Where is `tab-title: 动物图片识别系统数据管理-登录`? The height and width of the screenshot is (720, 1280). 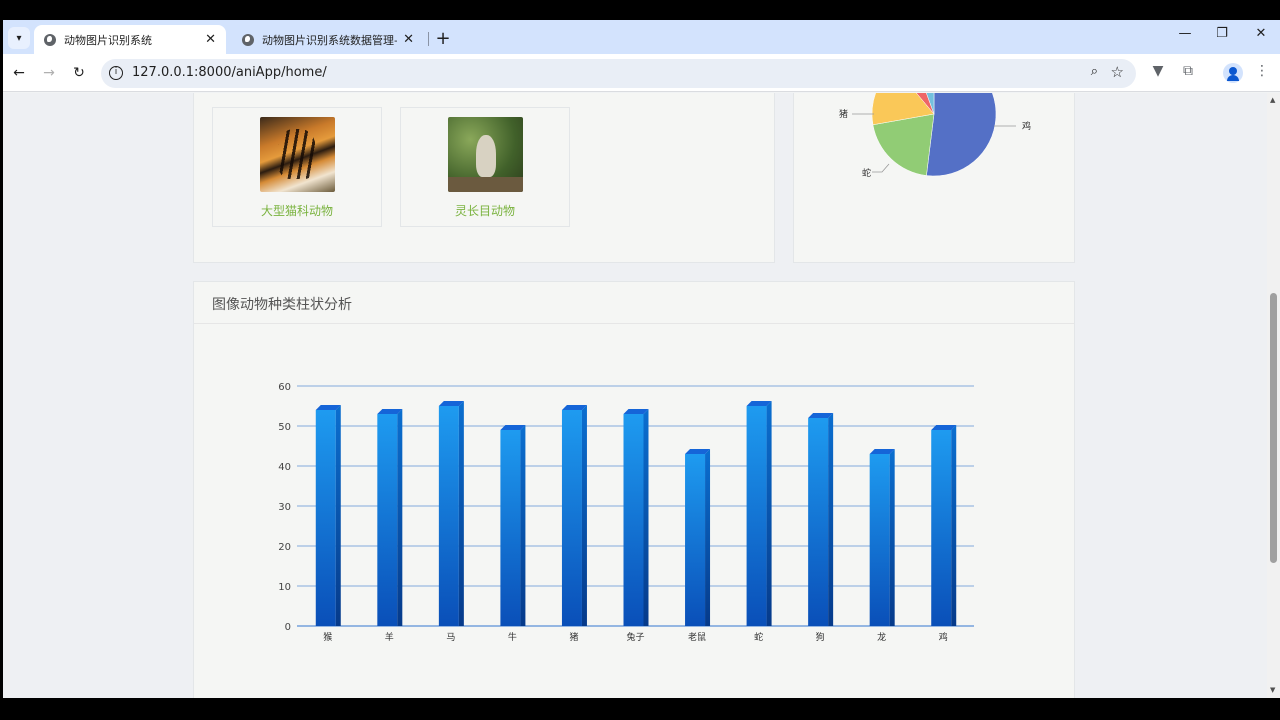 tab-title: 动物图片识别系统数据管理-登录 is located at coordinates (330, 40).